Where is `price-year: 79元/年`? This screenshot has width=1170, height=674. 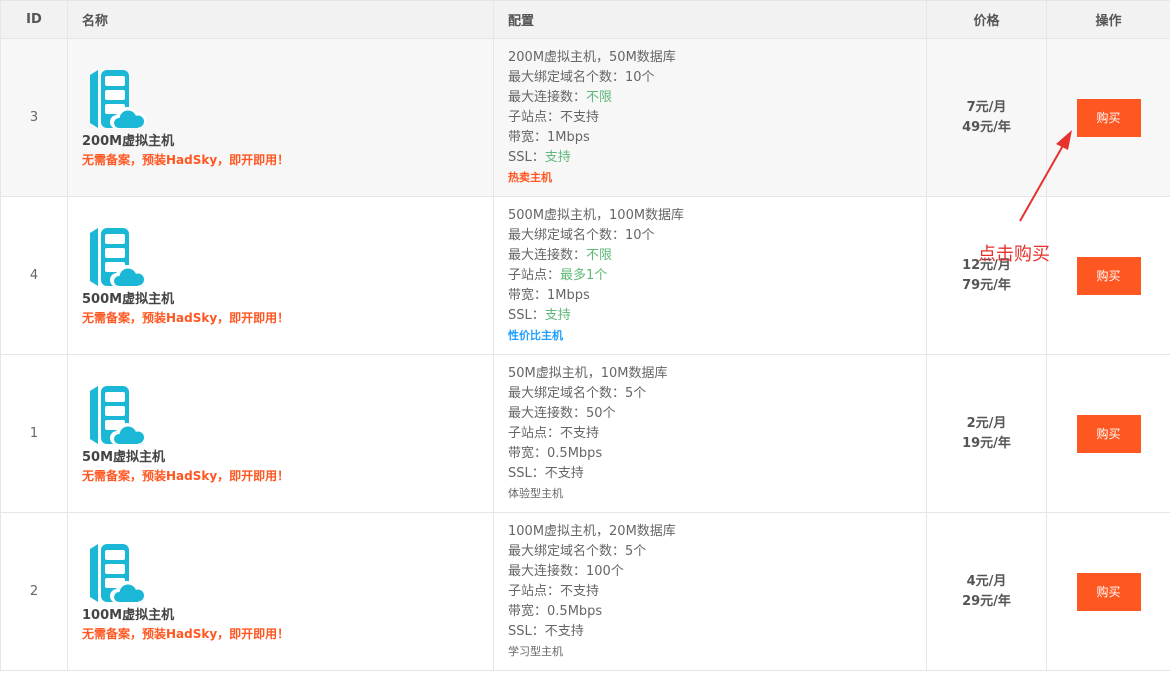
price-year: 79元/年 is located at coordinates (986, 285).